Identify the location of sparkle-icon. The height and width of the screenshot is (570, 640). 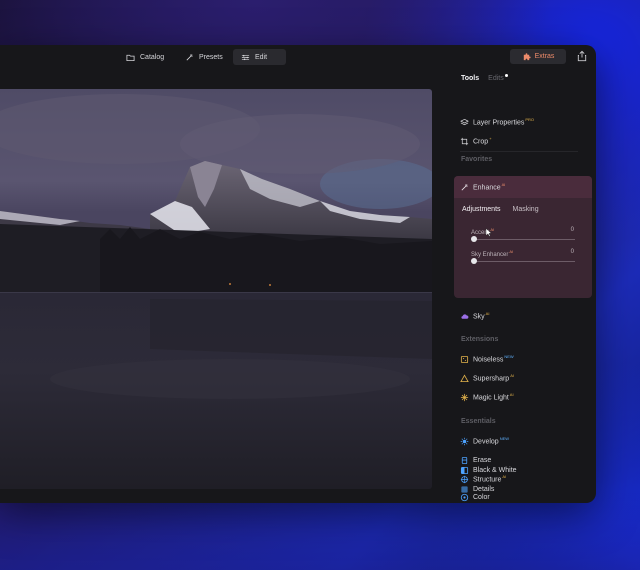
(464, 397).